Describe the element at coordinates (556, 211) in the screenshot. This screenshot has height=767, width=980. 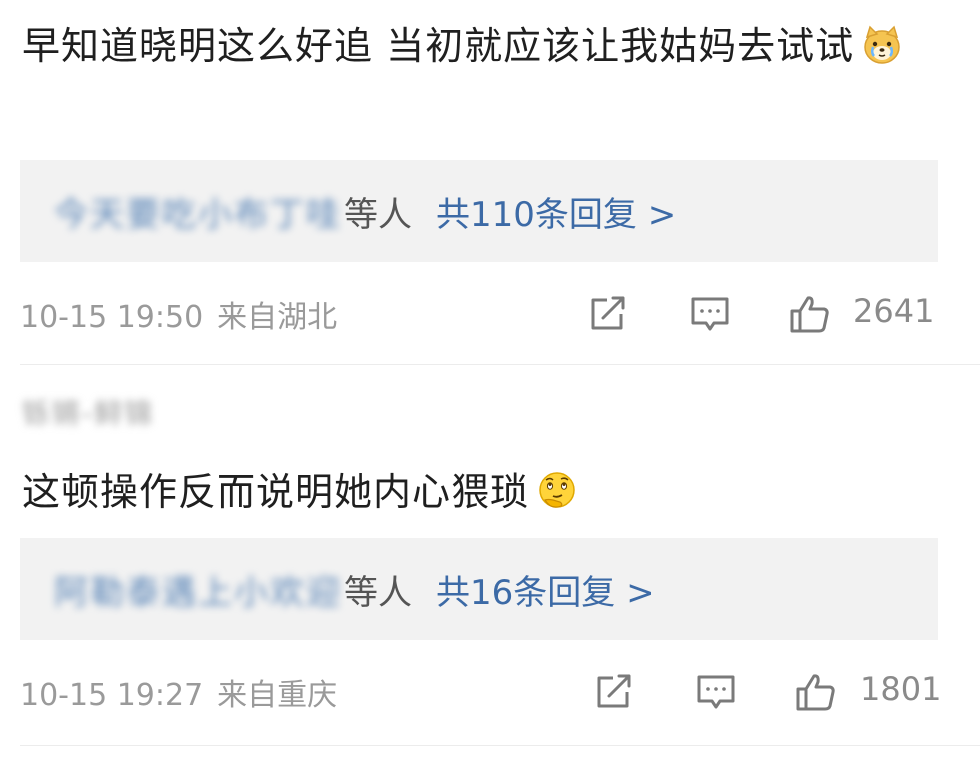
I see `view-replies-link: 共110条回复 >` at that location.